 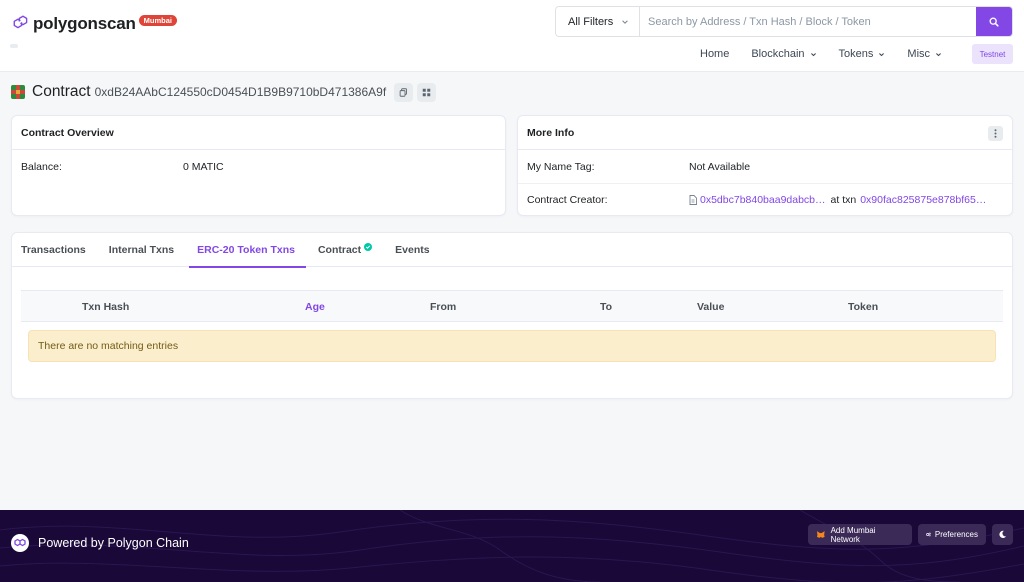 What do you see at coordinates (832, 54) in the screenshot?
I see `main-nav: Home Blockchain Tokens Misc` at bounding box center [832, 54].